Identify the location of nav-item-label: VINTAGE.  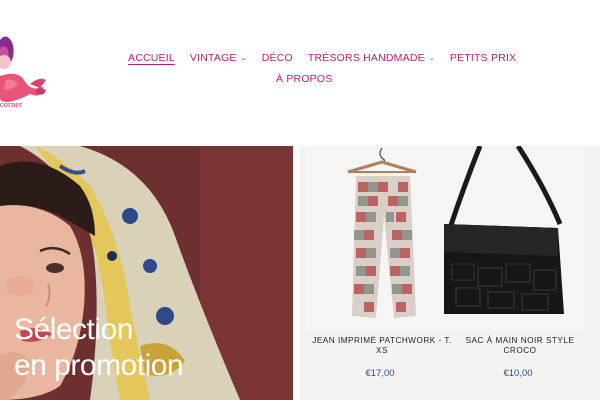
(213, 58).